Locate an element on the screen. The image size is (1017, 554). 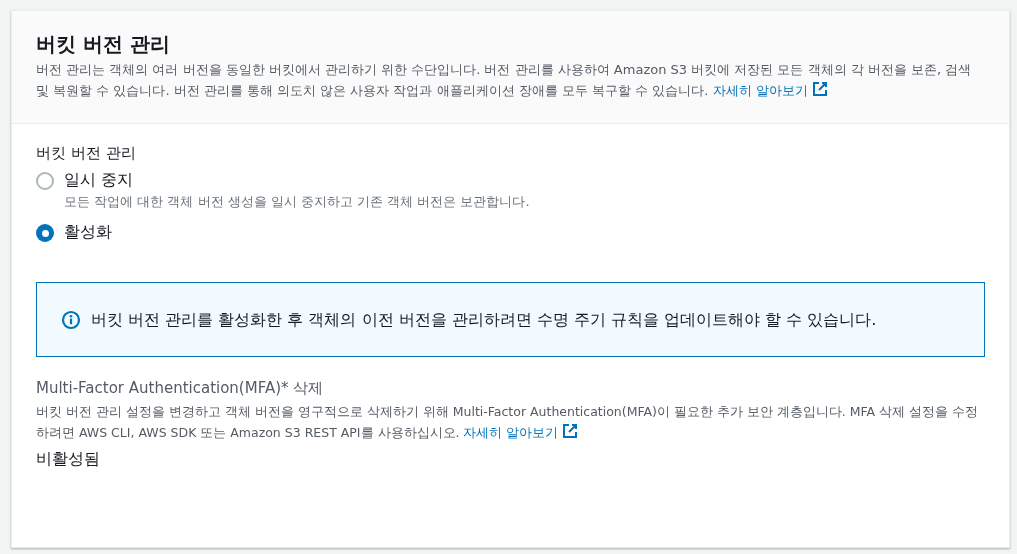
field-label: 버킷 버전 관리 is located at coordinates (86, 153).